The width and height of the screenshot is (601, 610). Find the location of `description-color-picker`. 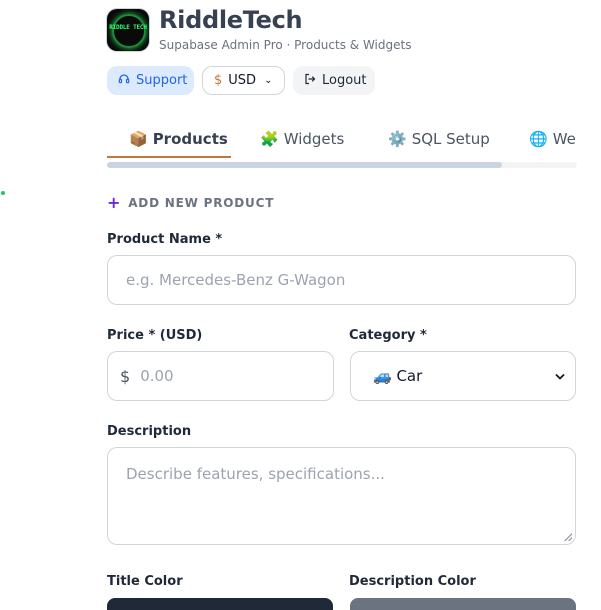

description-color-picker is located at coordinates (463, 604).